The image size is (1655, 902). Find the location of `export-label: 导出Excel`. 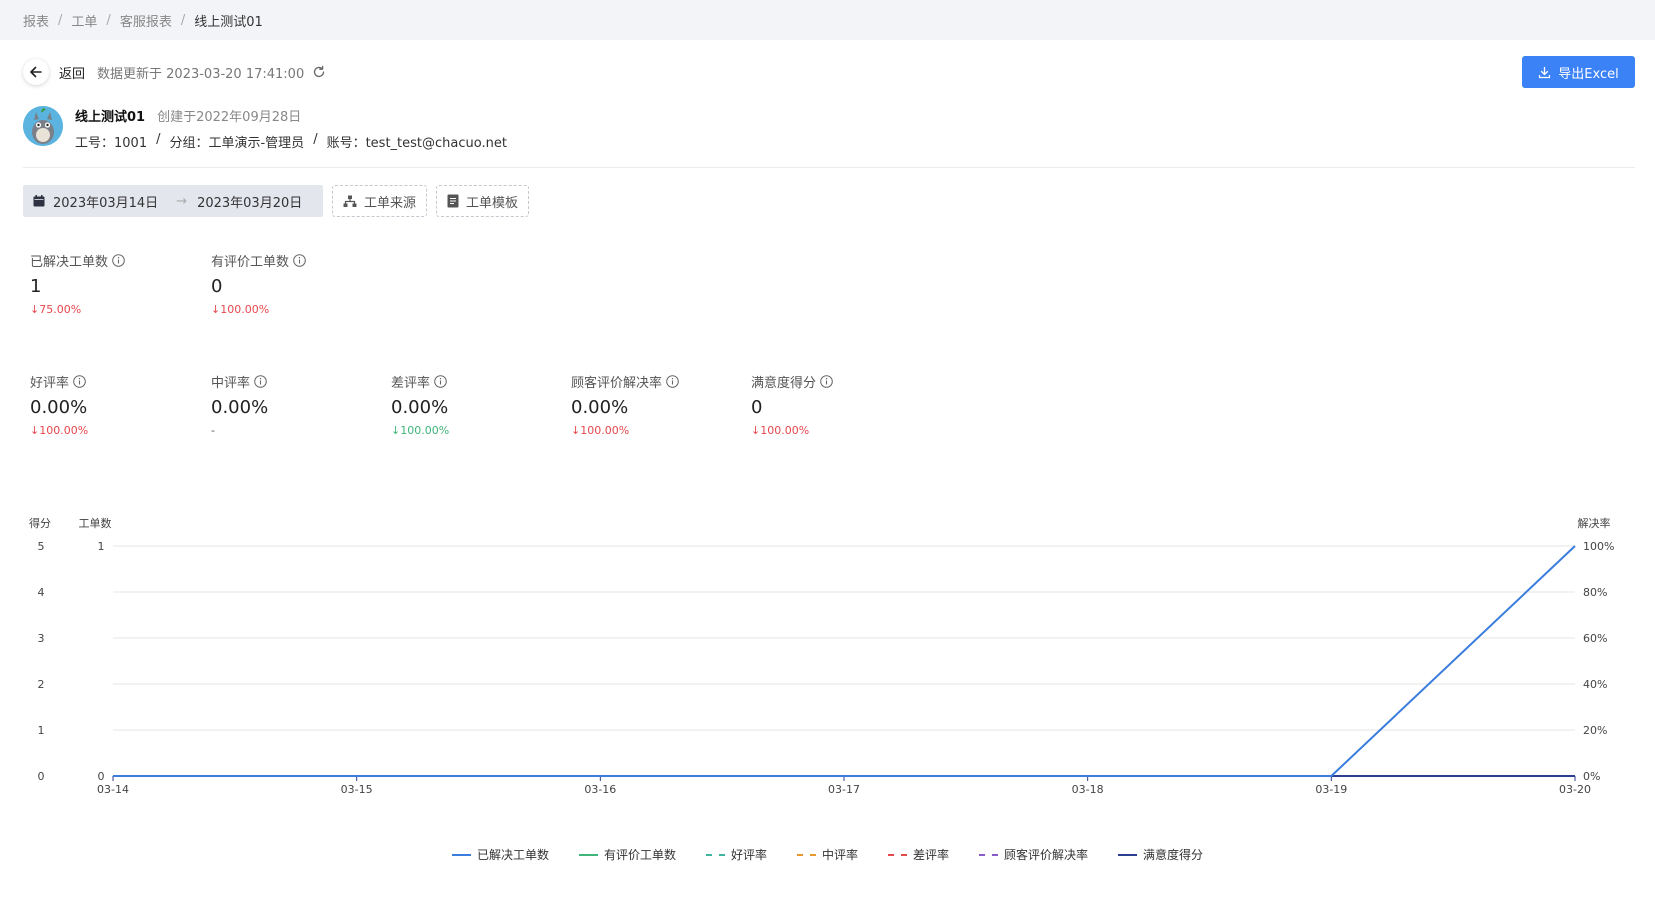

export-label: 导出Excel is located at coordinates (1588, 74).